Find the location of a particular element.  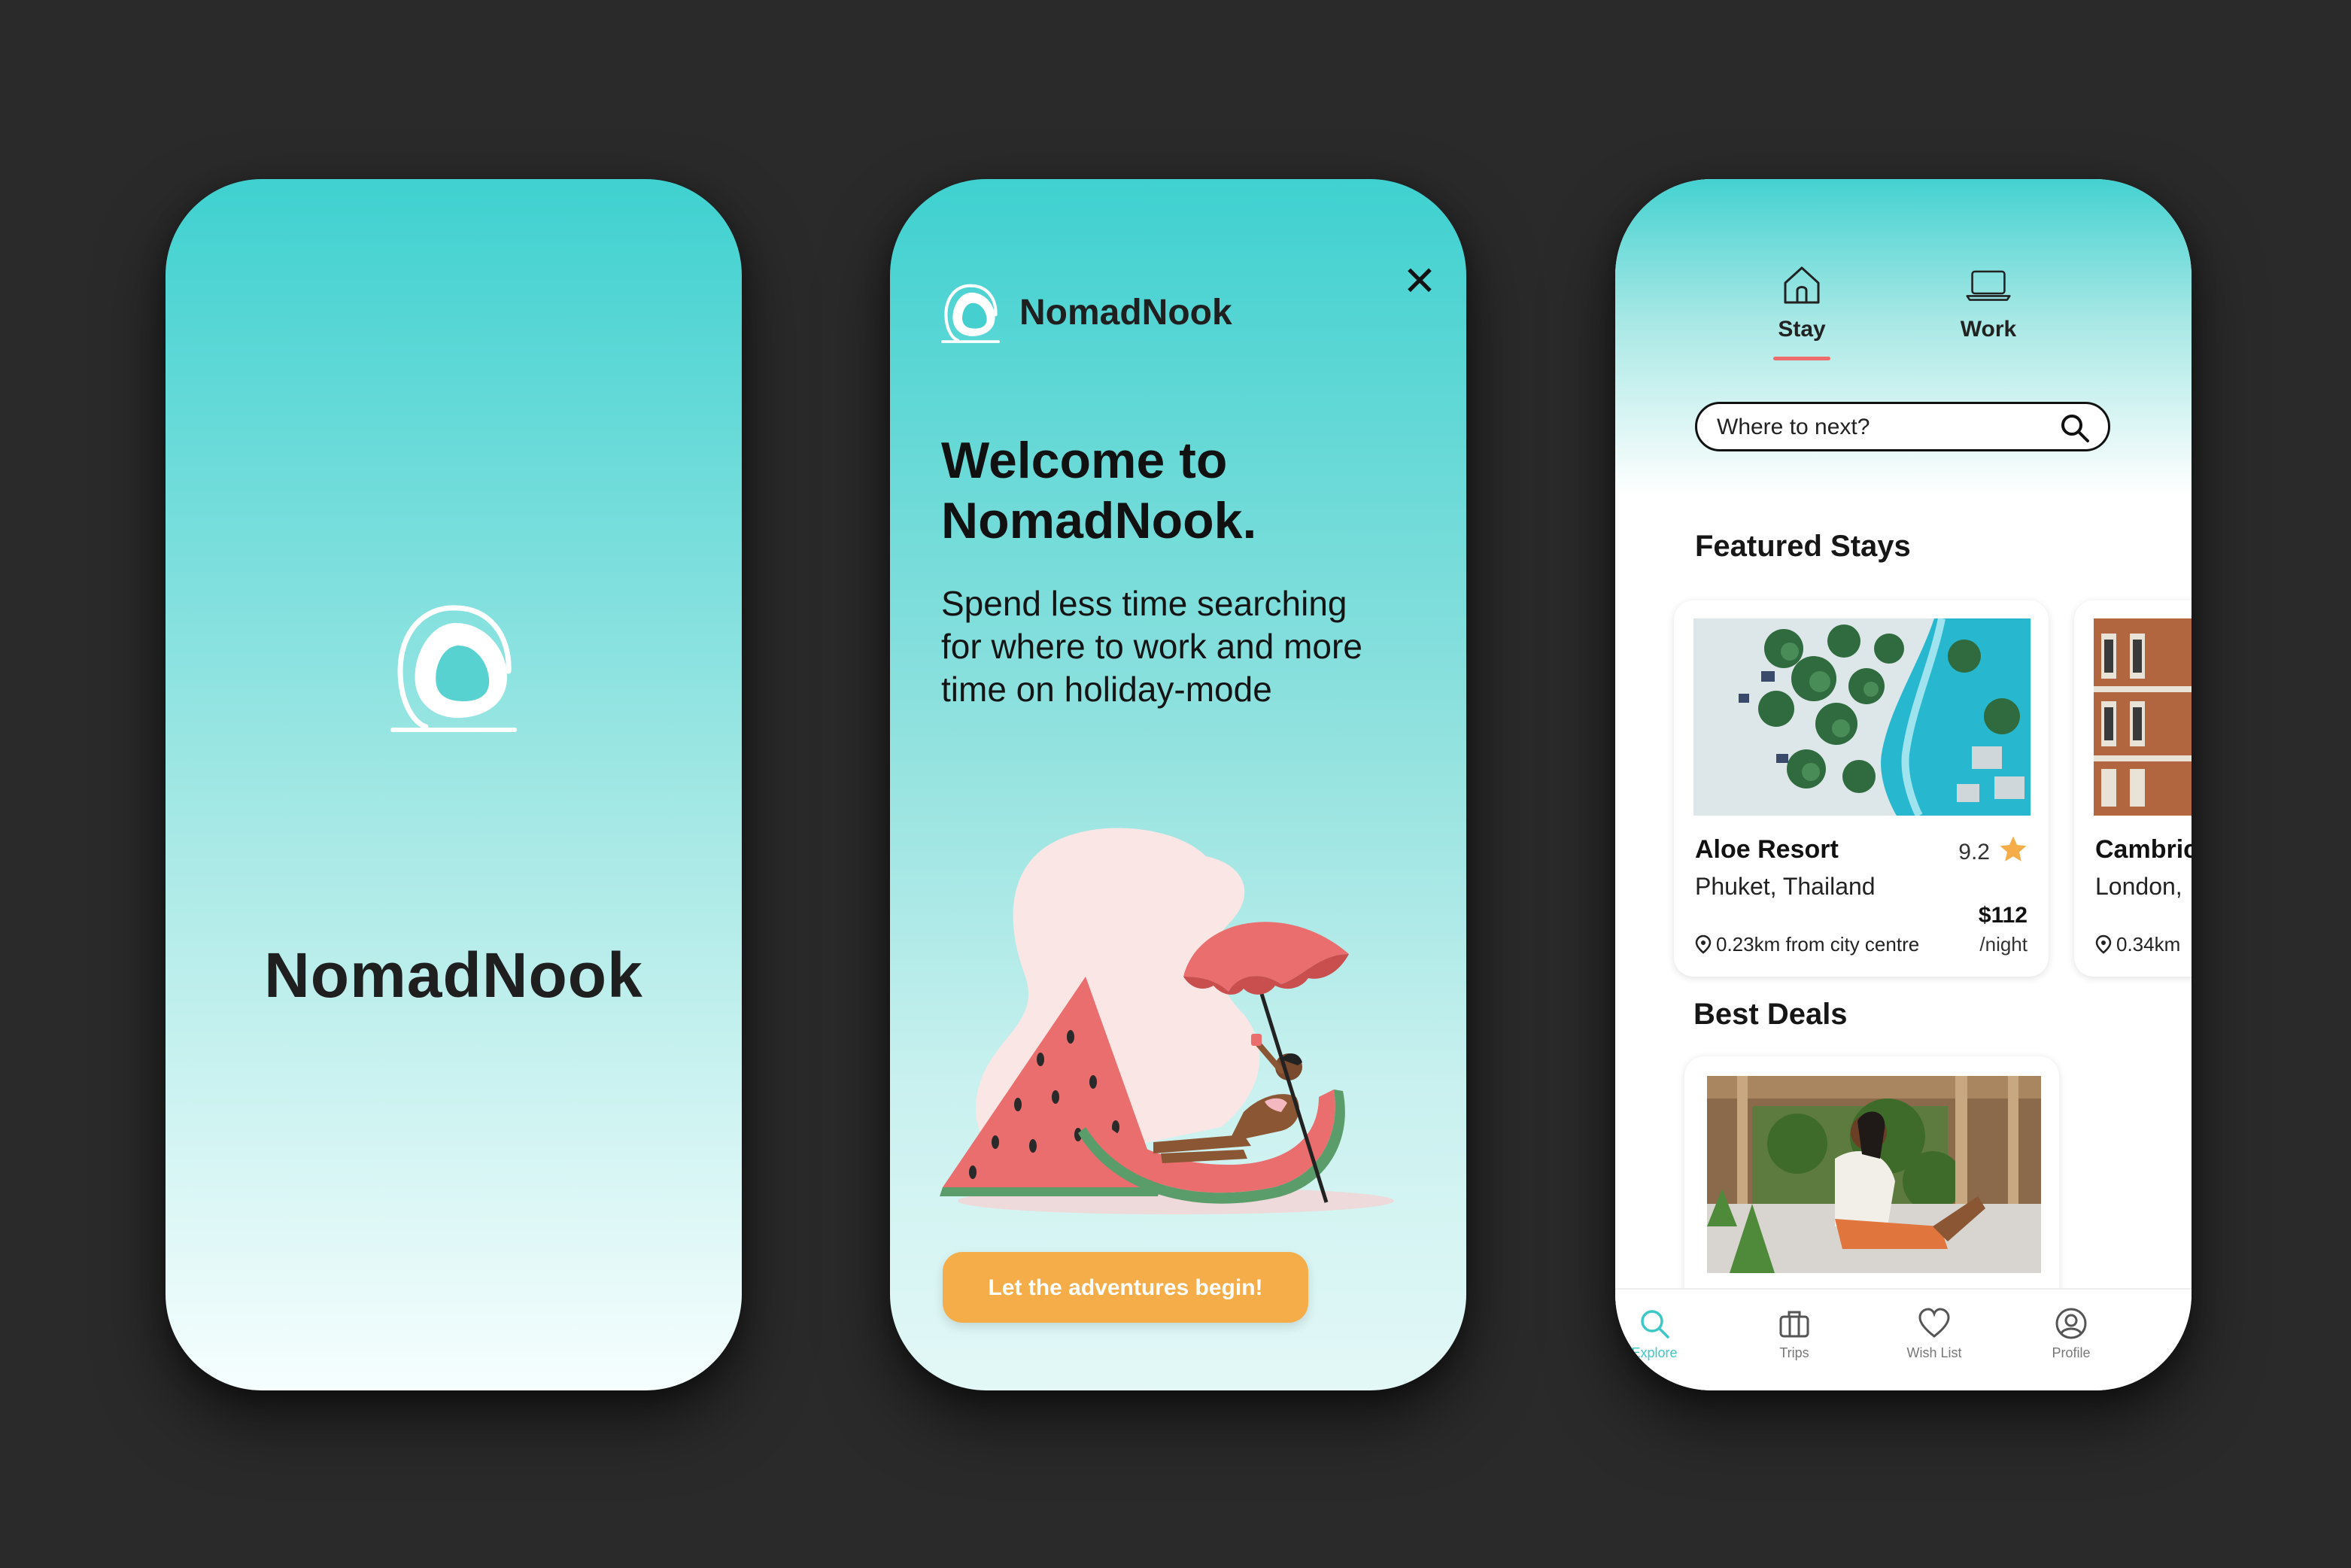

nav-wish-list-label: Wish List is located at coordinates (1934, 1352).